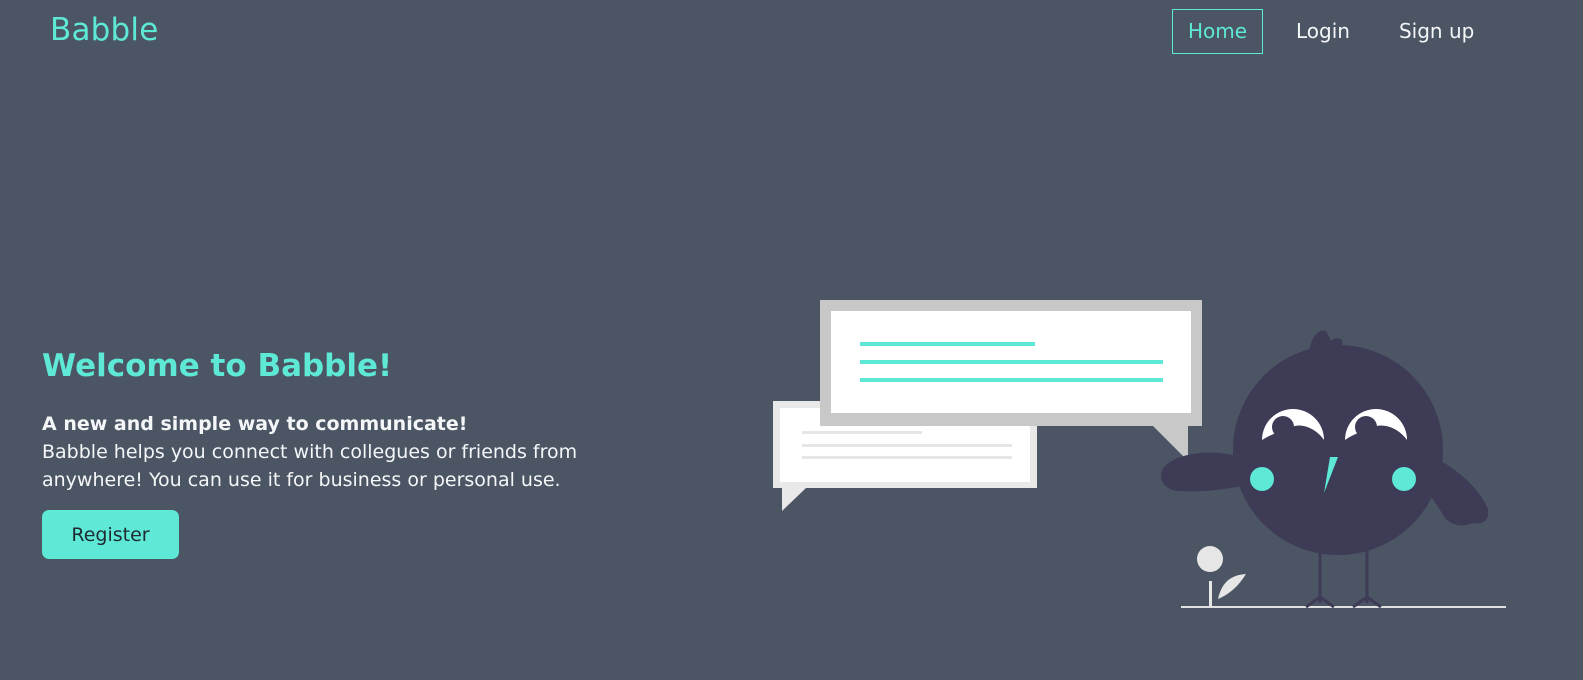 The height and width of the screenshot is (680, 1583). Describe the element at coordinates (255, 424) in the screenshot. I see `hero-tagline: A new and simple way to communicate!` at that location.